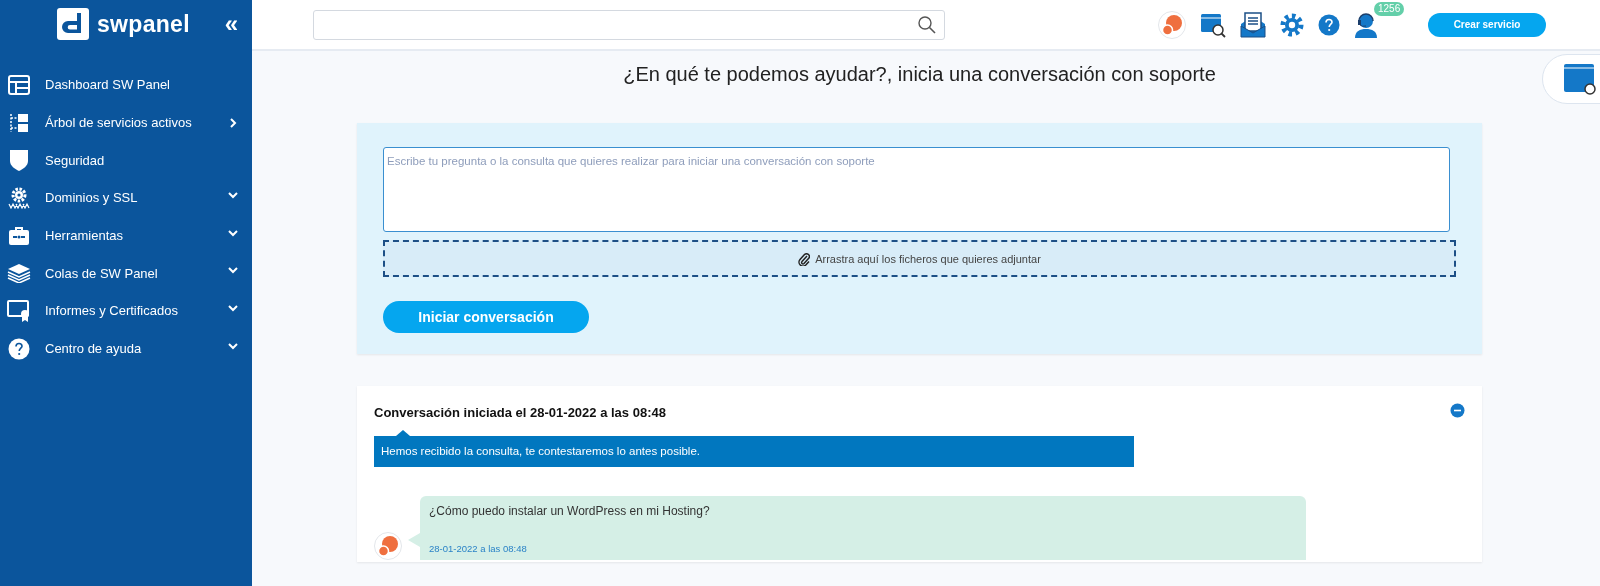  I want to click on shield-icon, so click(19, 160).